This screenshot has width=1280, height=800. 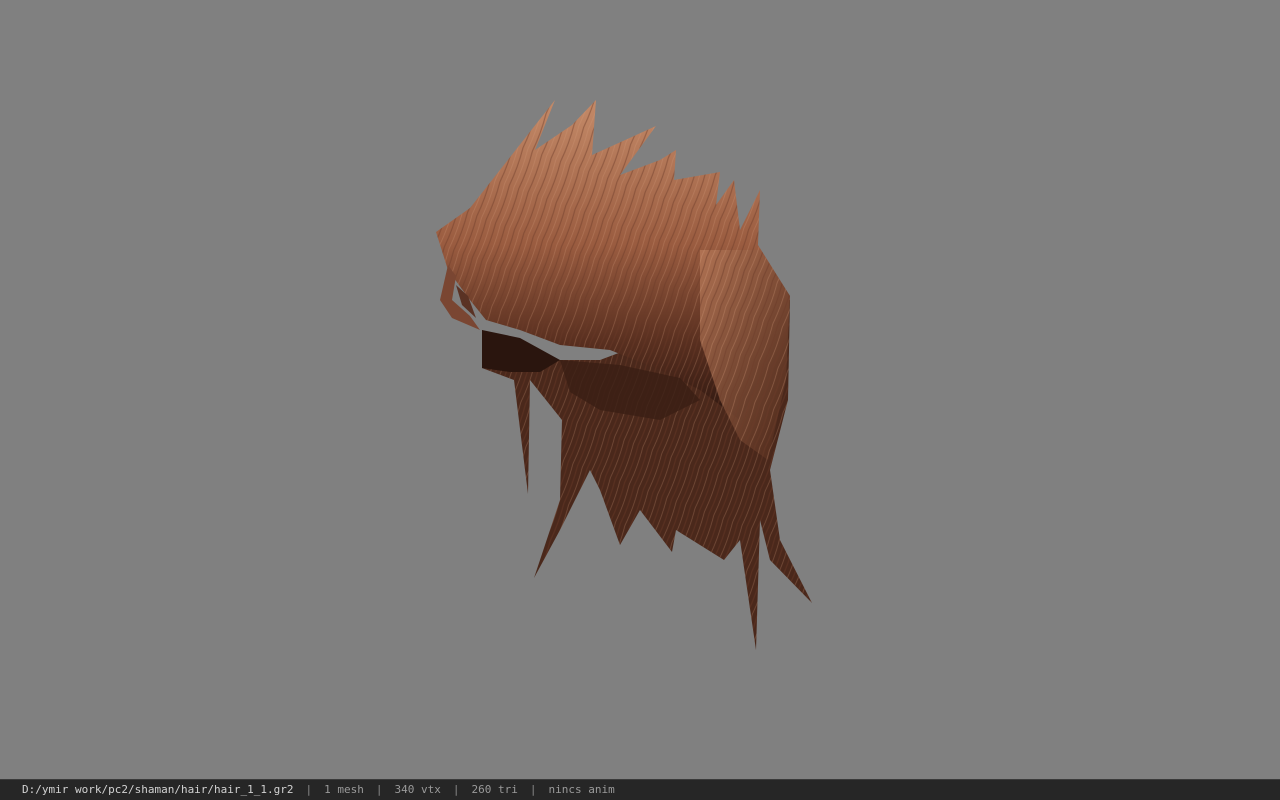 What do you see at coordinates (581, 789) in the screenshot?
I see `animation-status-label: nincs anim` at bounding box center [581, 789].